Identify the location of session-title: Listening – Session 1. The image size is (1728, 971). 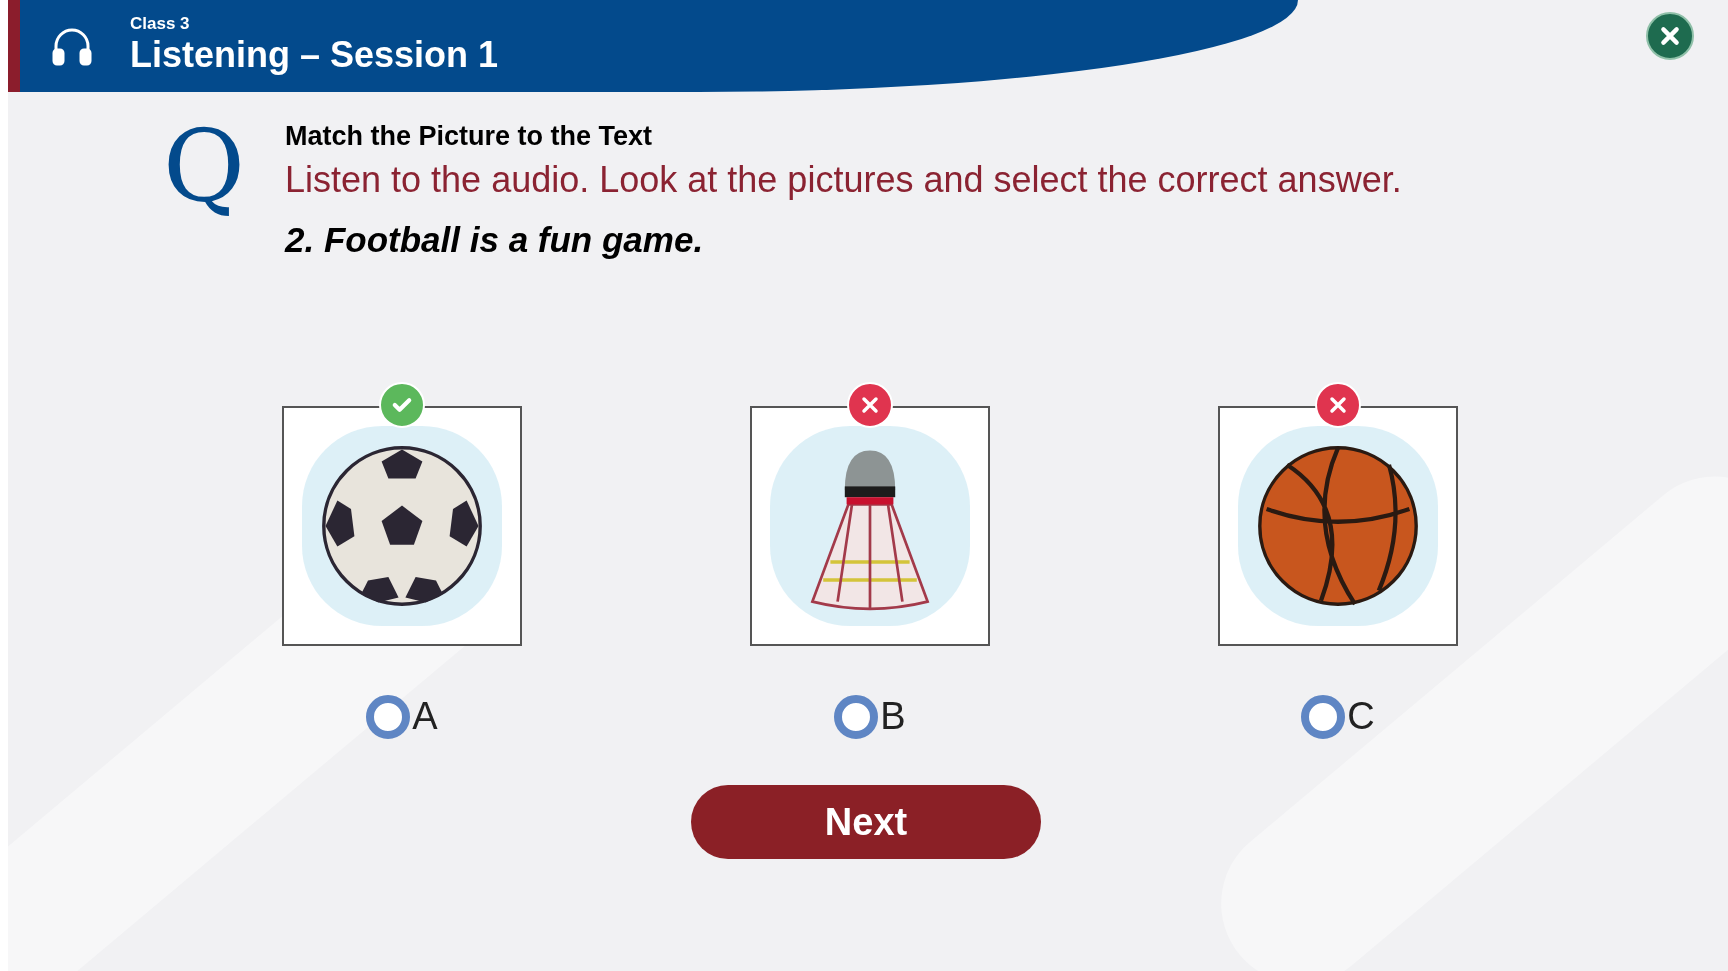
(314, 55).